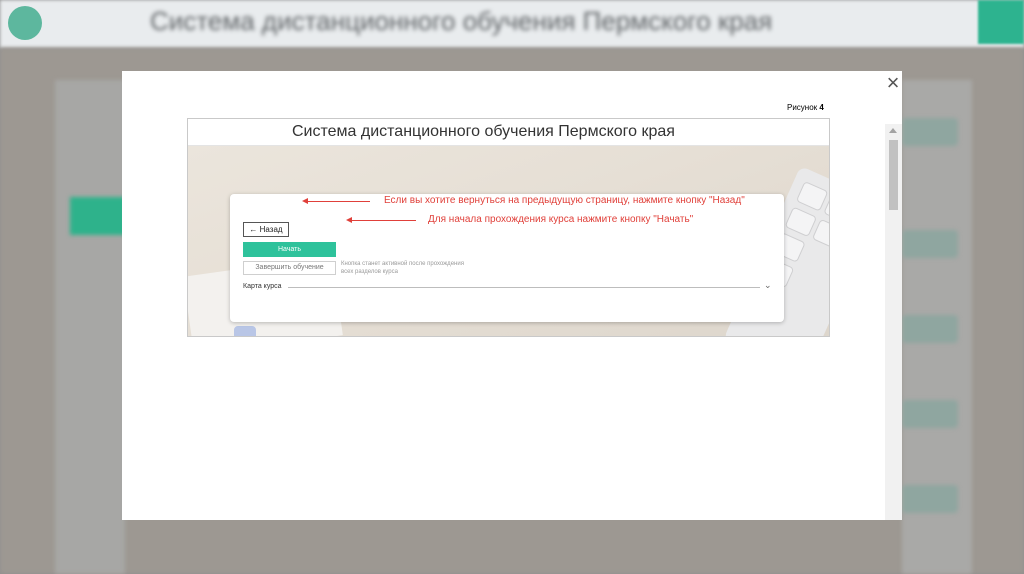 The width and height of the screenshot is (1024, 574). I want to click on annotation-arrow-start-line, so click(383, 220).